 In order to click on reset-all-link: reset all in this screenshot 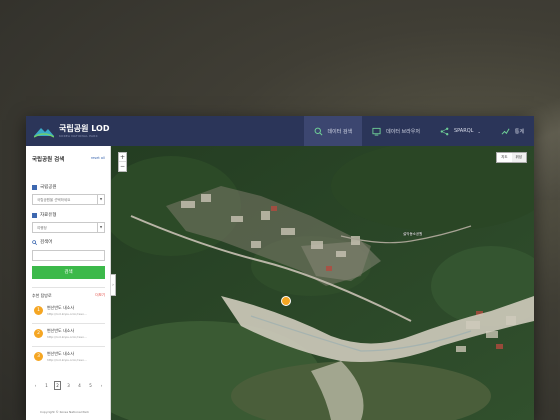, I will do `click(98, 158)`.